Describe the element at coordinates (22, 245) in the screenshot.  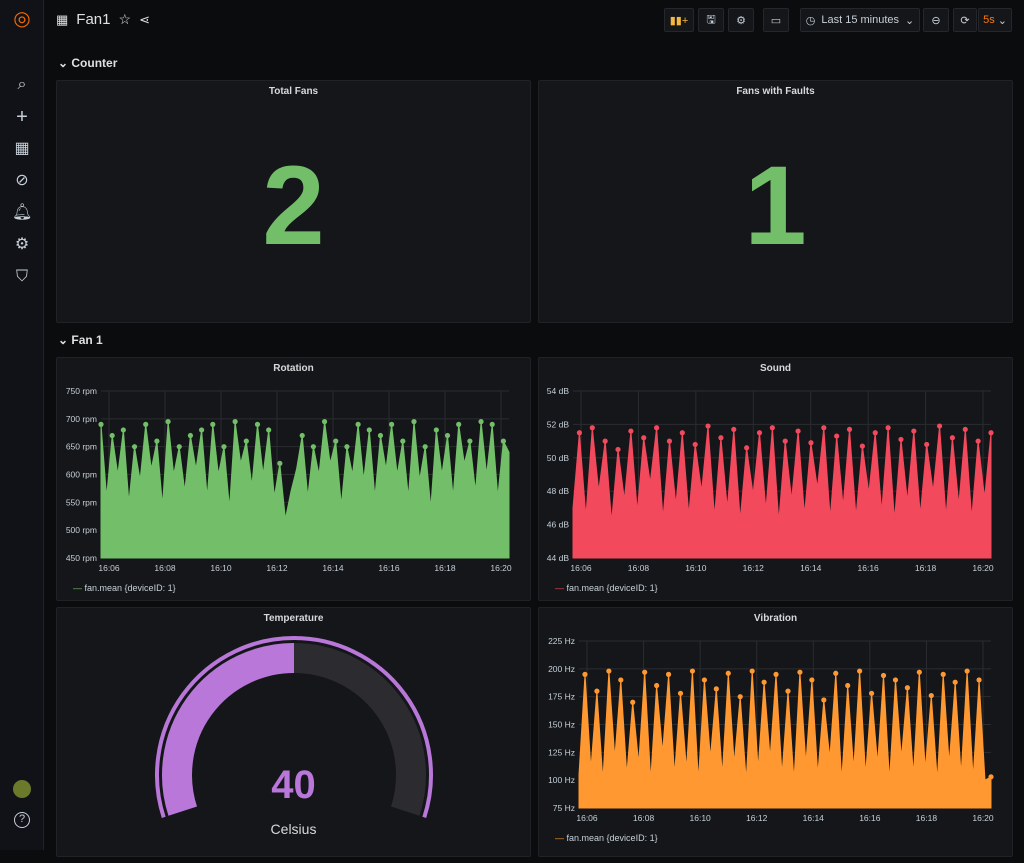
I see `gear-icon: ⚙` at that location.